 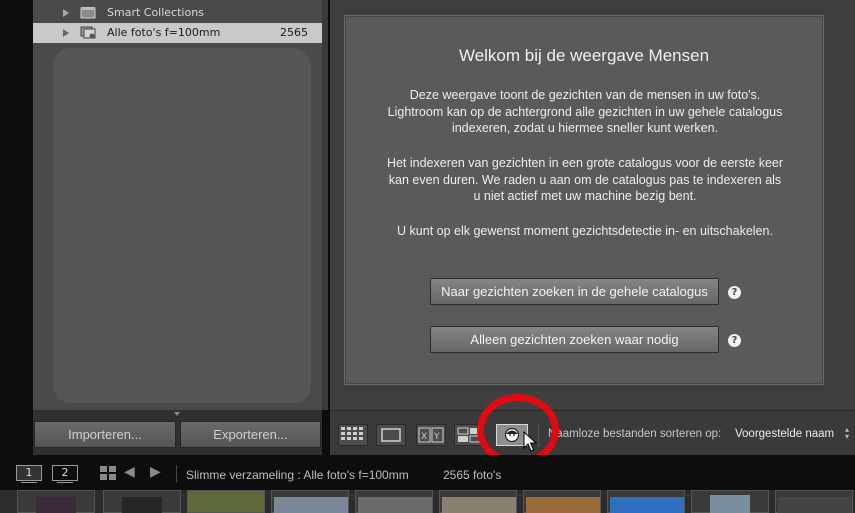 I want to click on grid-view-button, so click(x=353, y=435).